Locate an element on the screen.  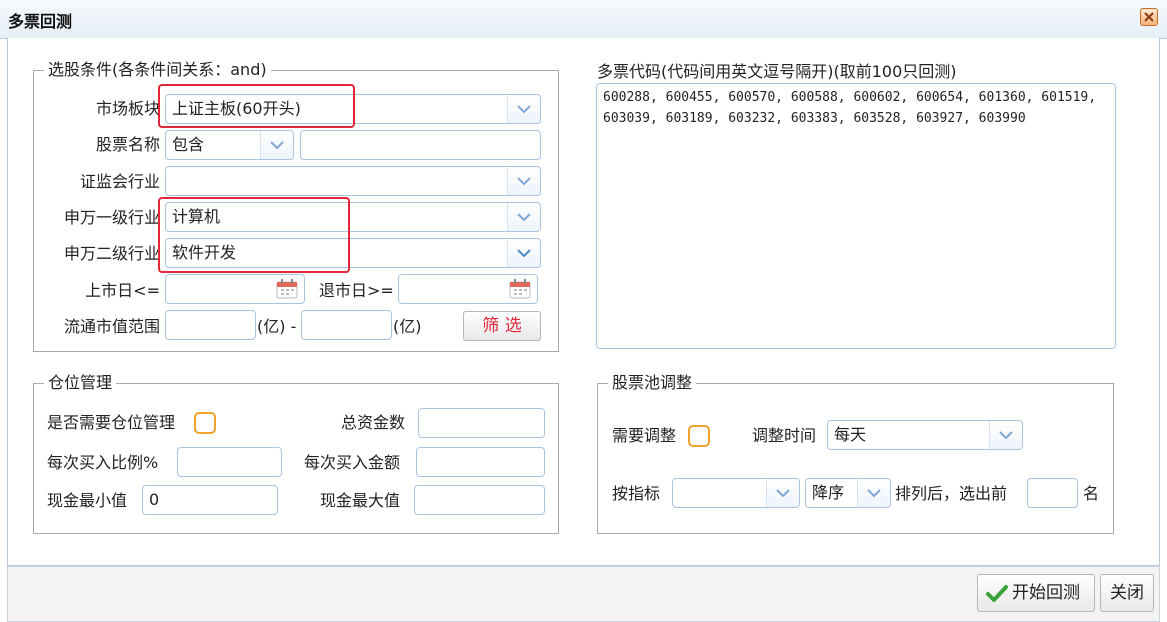
adjust-time-select: 每天 is located at coordinates (925, 435).